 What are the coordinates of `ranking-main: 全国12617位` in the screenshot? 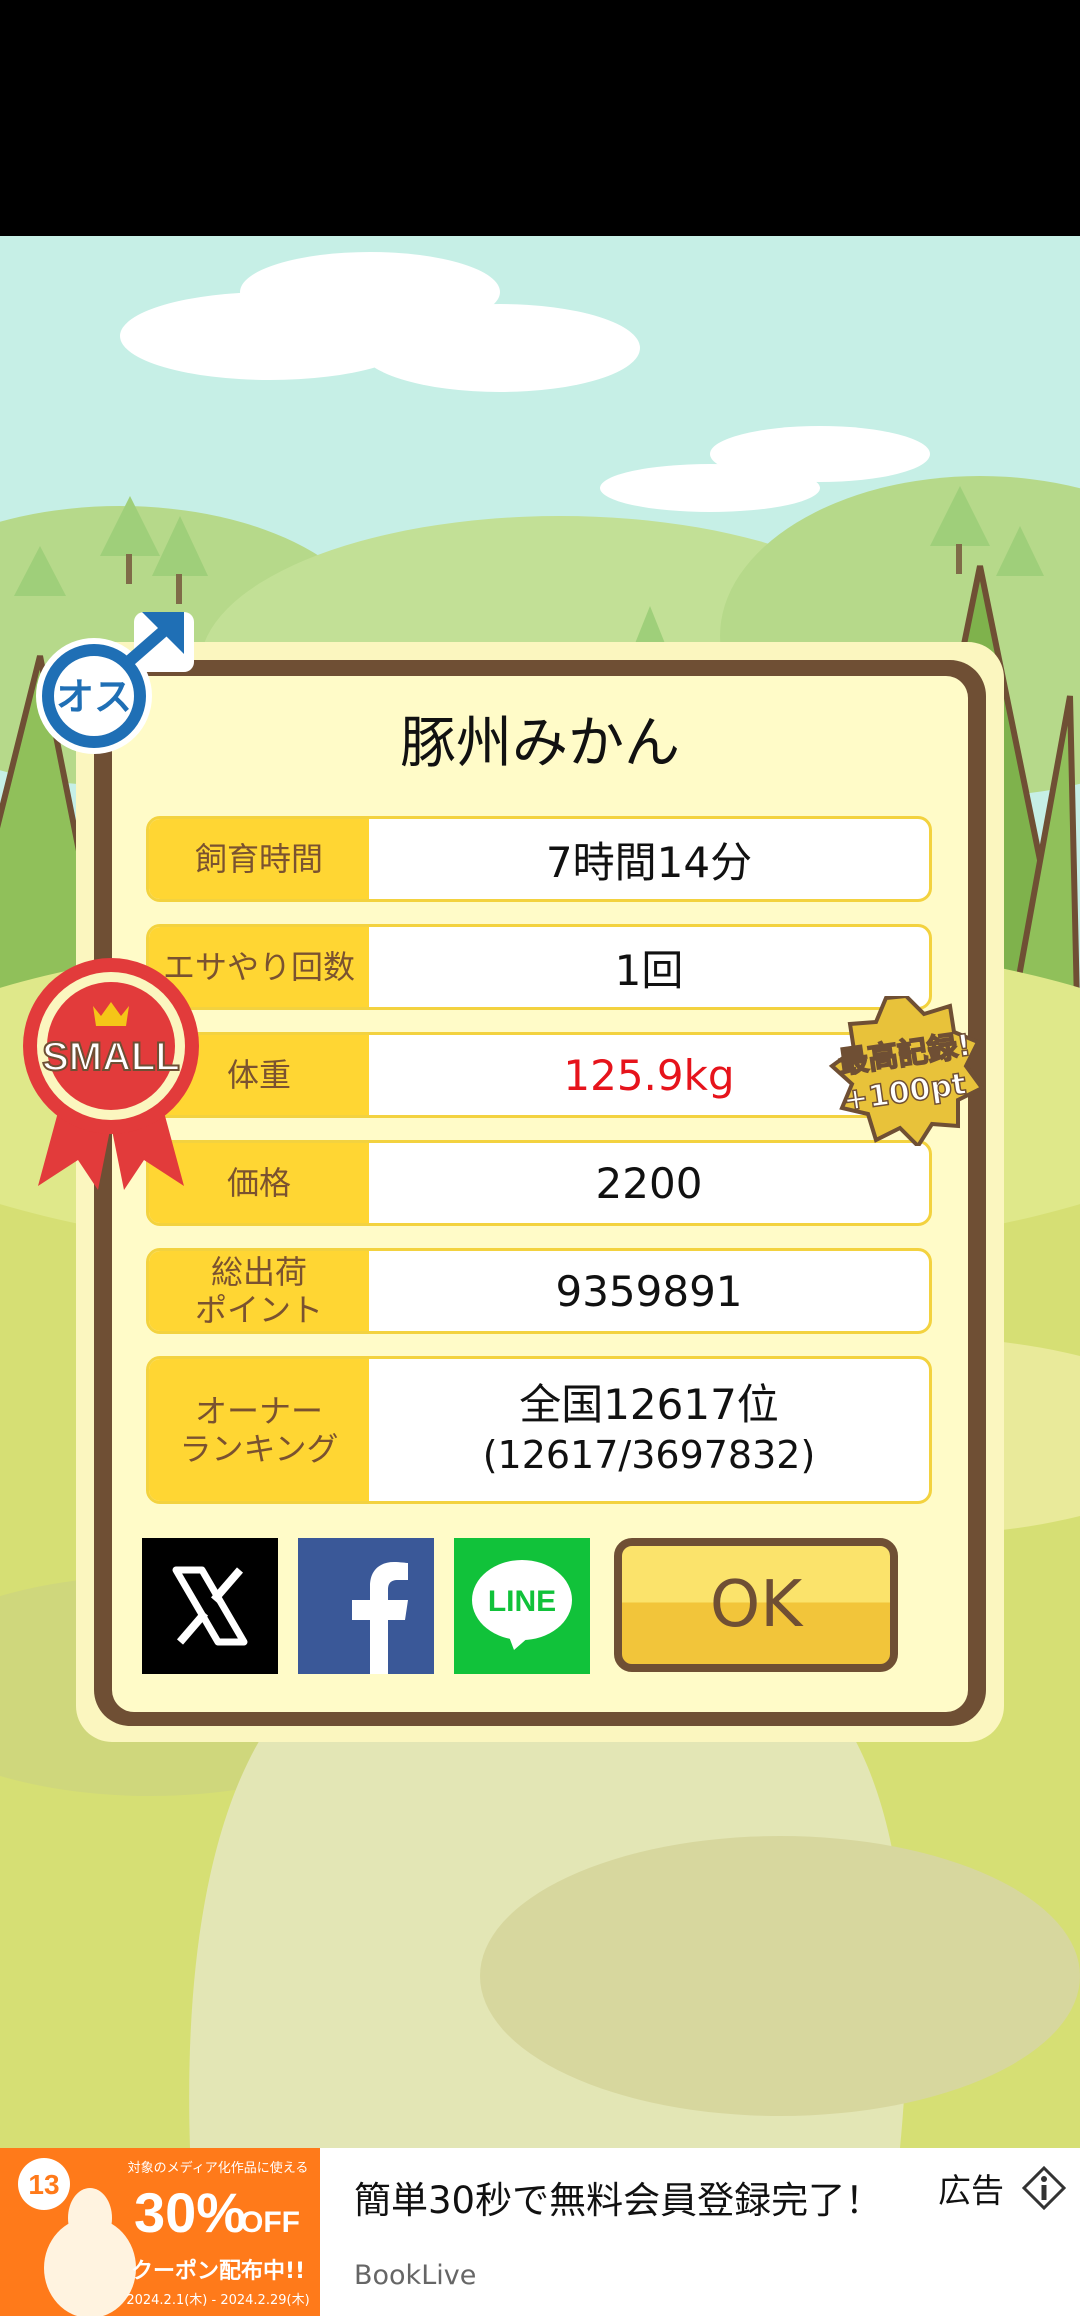 It's located at (649, 1404).